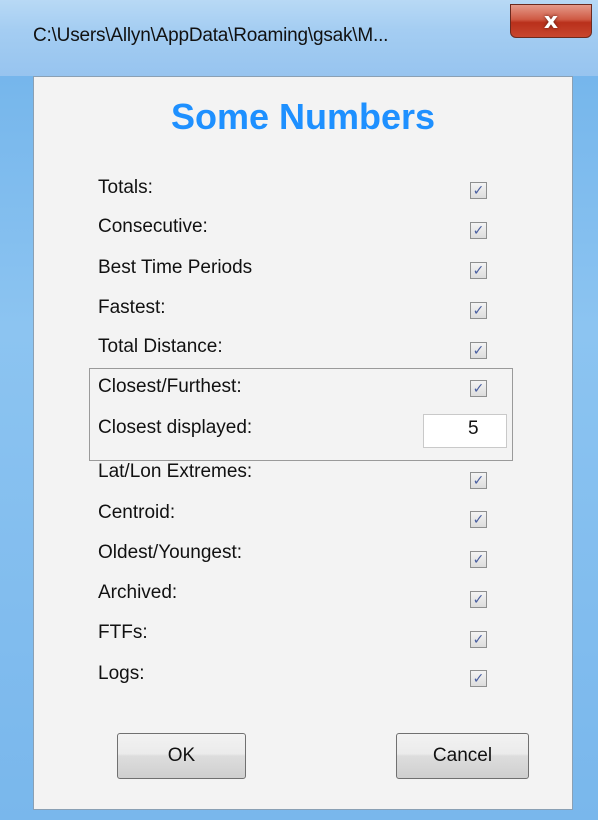 Image resolution: width=598 pixels, height=820 pixels. I want to click on checkbox-consecutive: ✓, so click(478, 230).